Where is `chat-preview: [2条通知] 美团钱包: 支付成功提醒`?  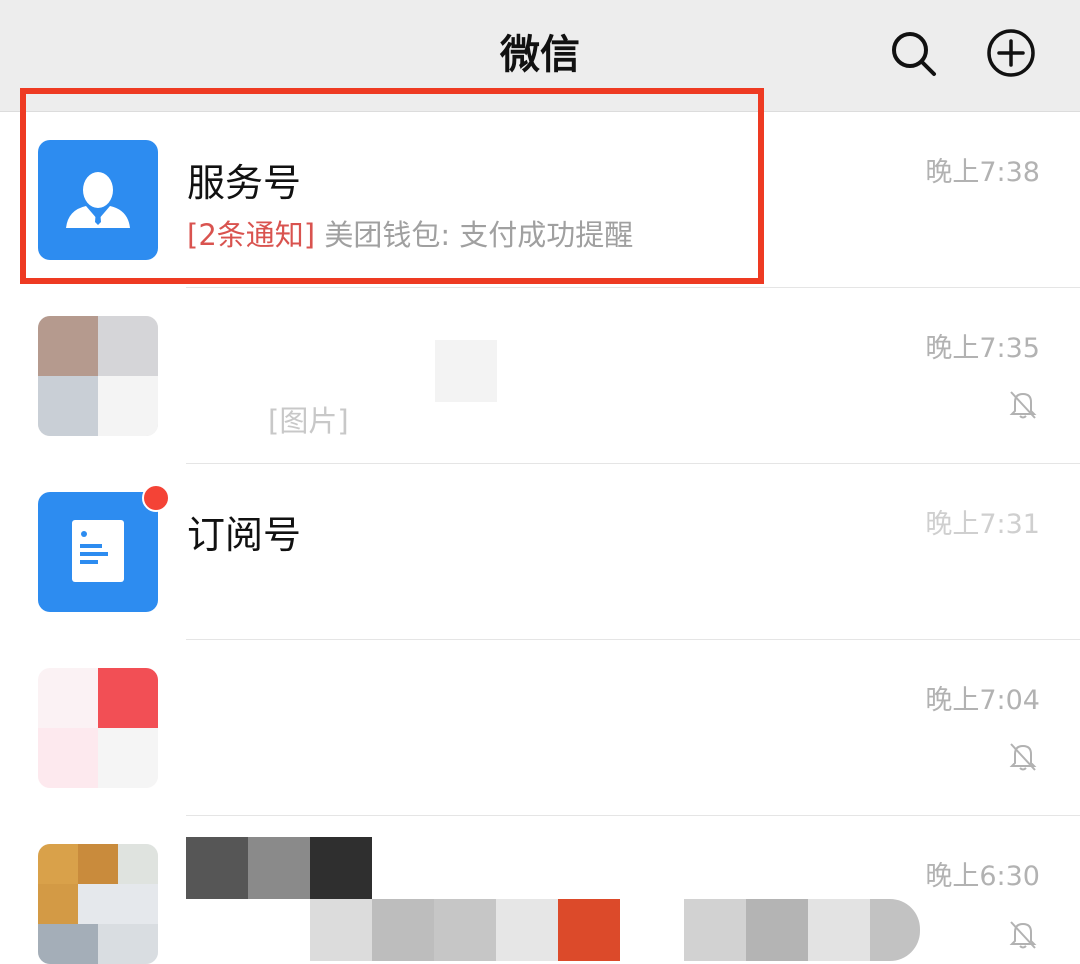 chat-preview: [2条通知] 美团钱包: 支付成功提醒 is located at coordinates (410, 233).